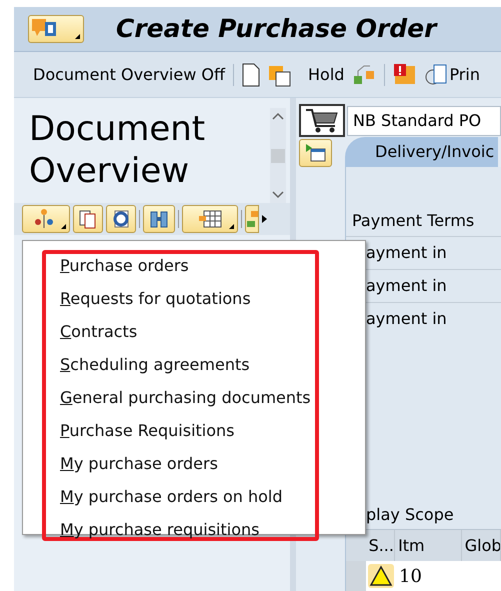  Describe the element at coordinates (185, 331) in the screenshot. I see `menu-item: Contracts` at that location.